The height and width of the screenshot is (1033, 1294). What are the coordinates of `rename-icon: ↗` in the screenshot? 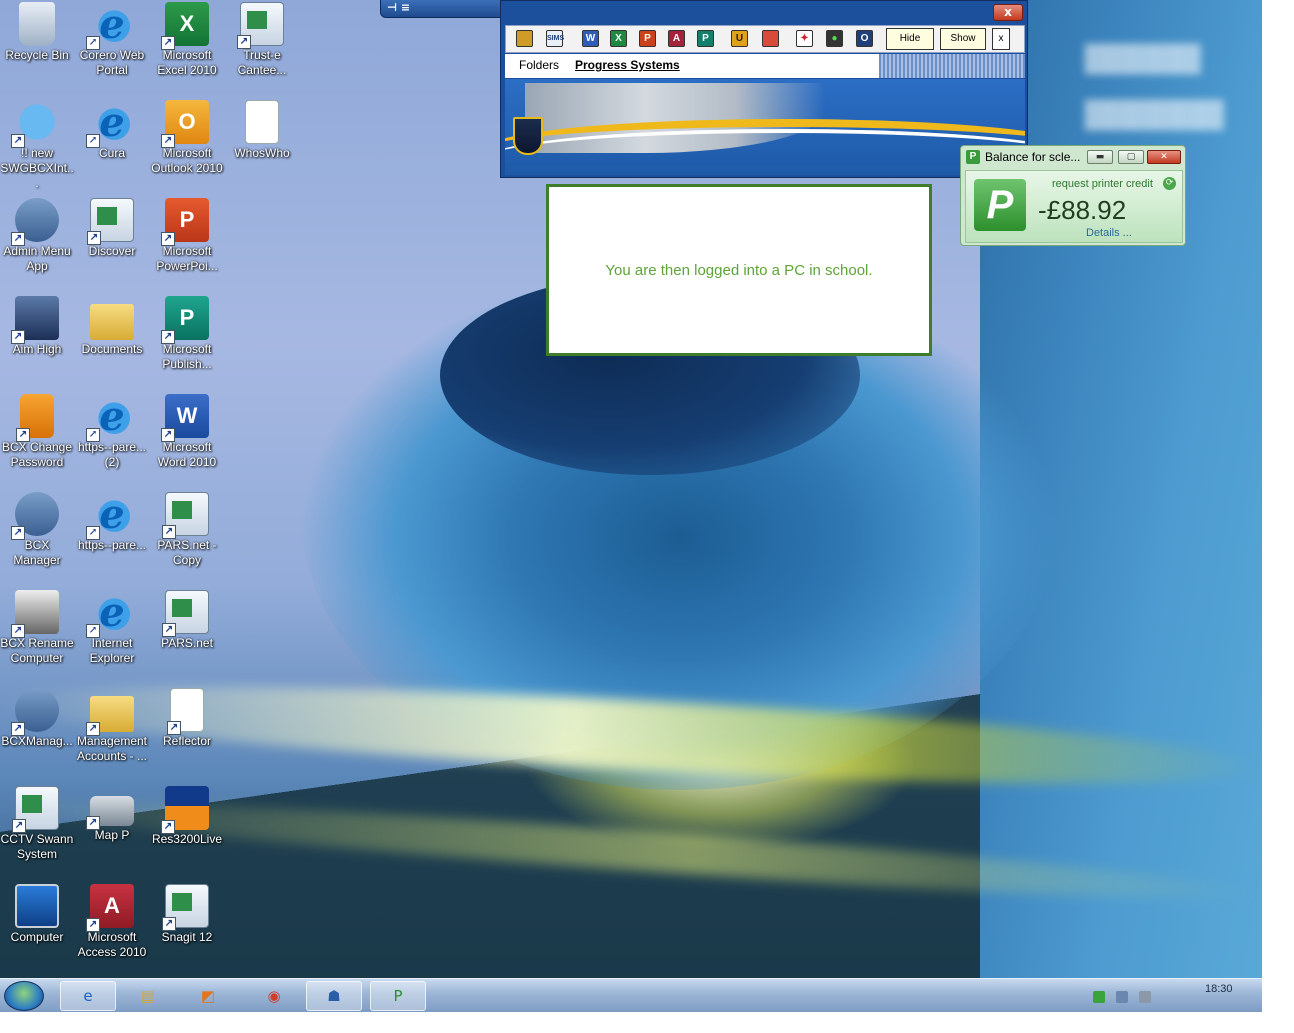 It's located at (35, 614).